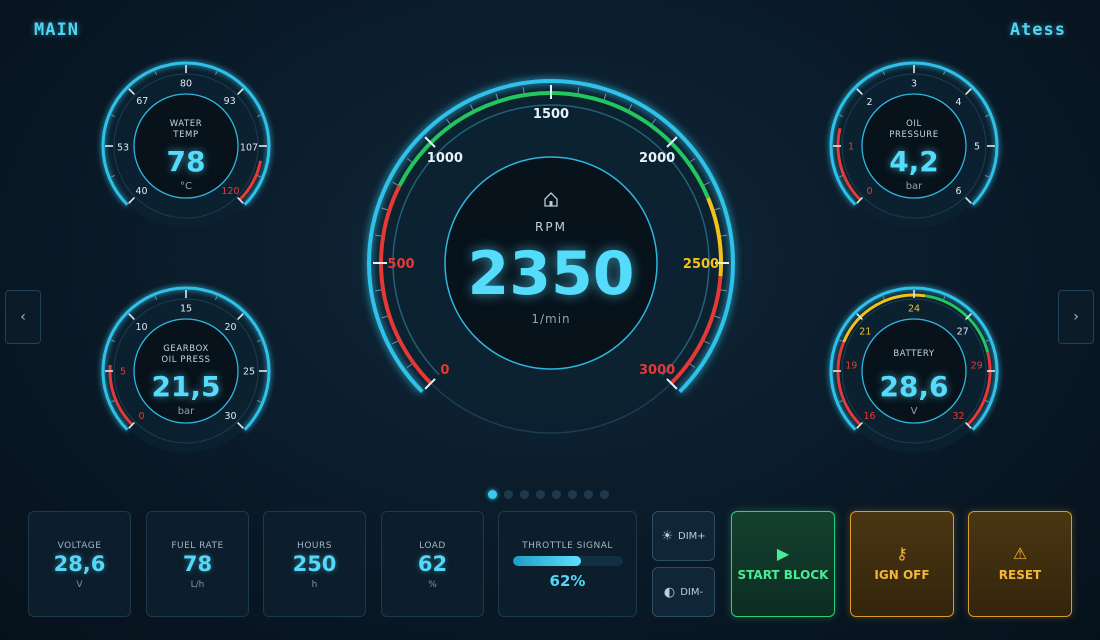 The height and width of the screenshot is (640, 1100). I want to click on ign-off-label: IGN OFF, so click(902, 575).